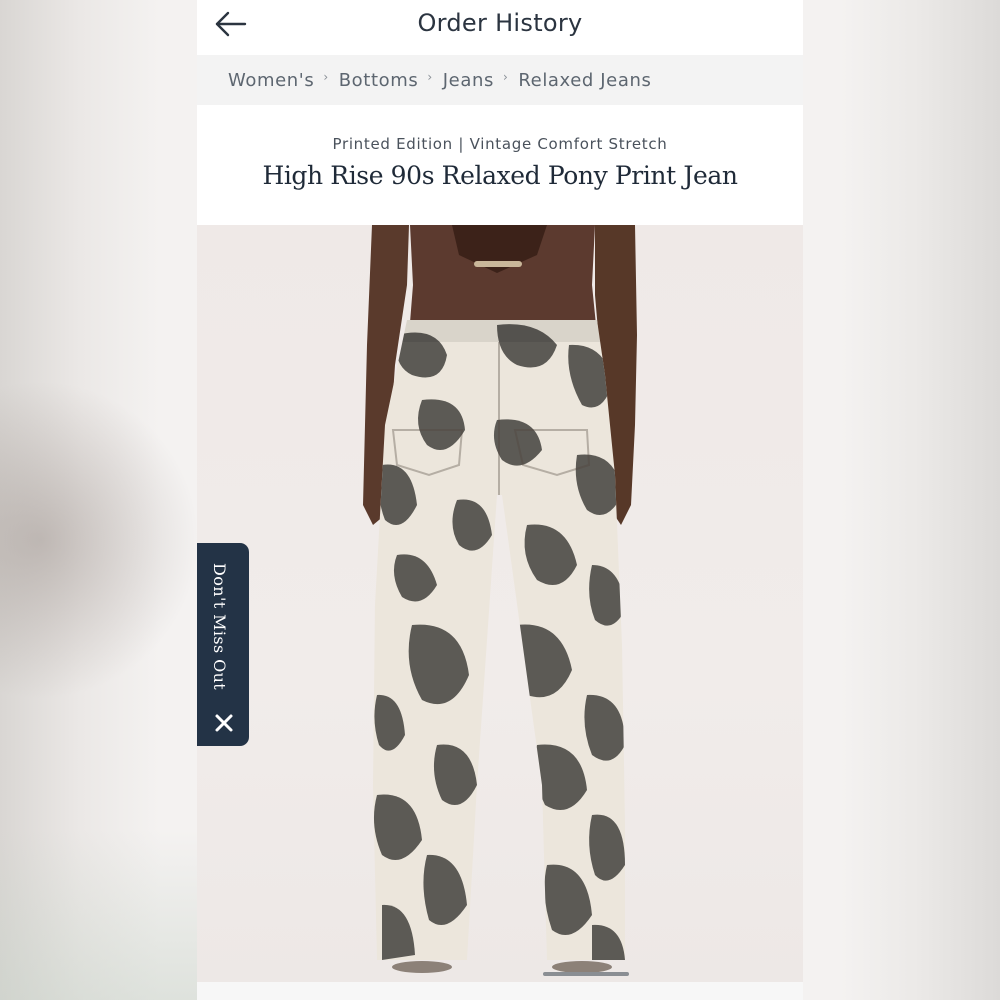  Describe the element at coordinates (500, 23) in the screenshot. I see `page-title: Order History` at that location.